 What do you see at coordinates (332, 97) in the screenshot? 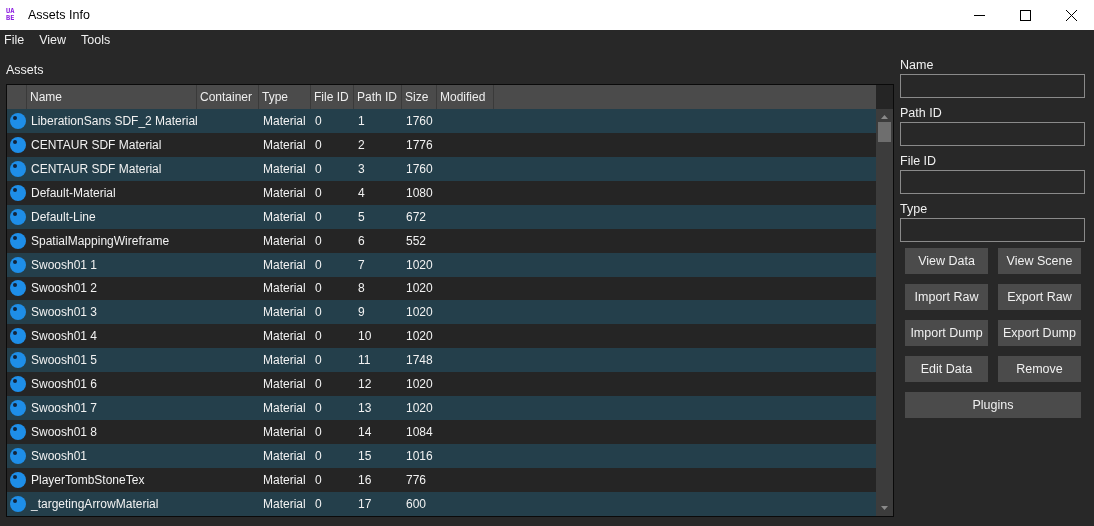
I see `column-header: File ID` at bounding box center [332, 97].